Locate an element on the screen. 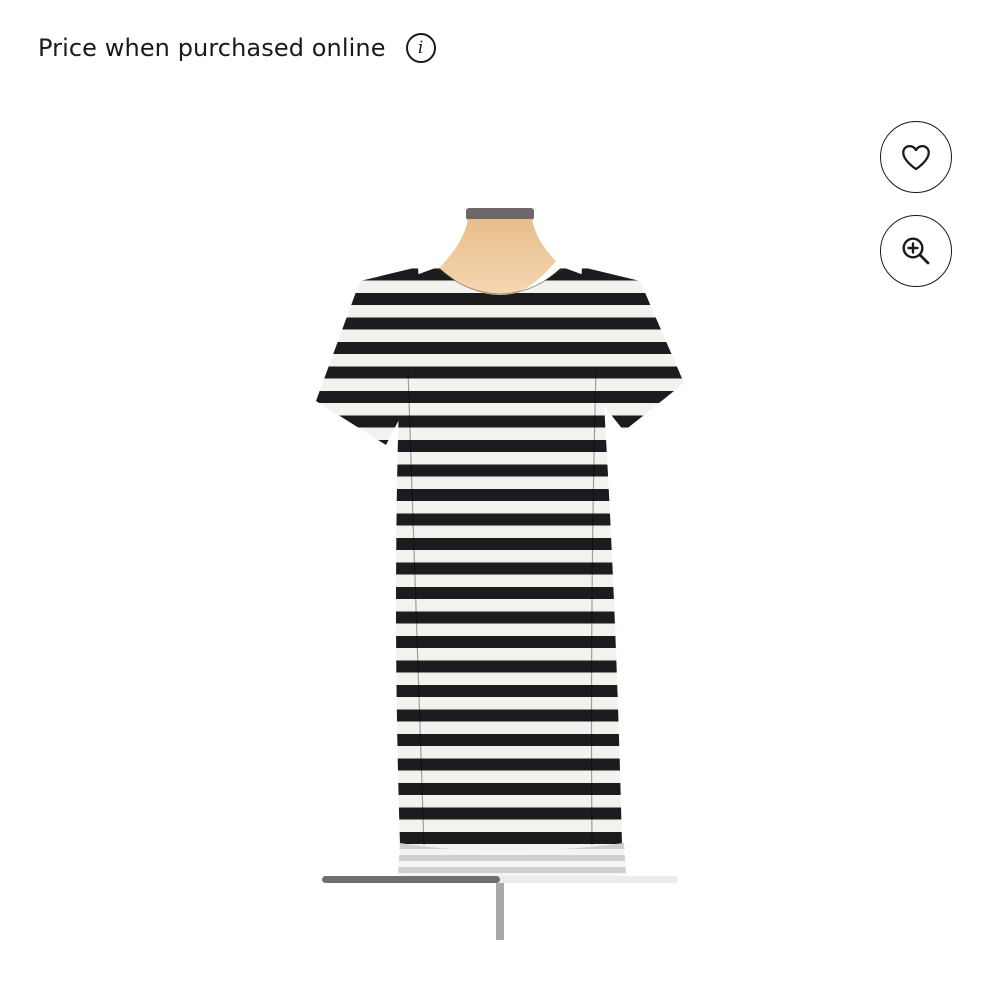 Image resolution: width=1000 pixels, height=1000 pixels. zoom-button is located at coordinates (916, 251).